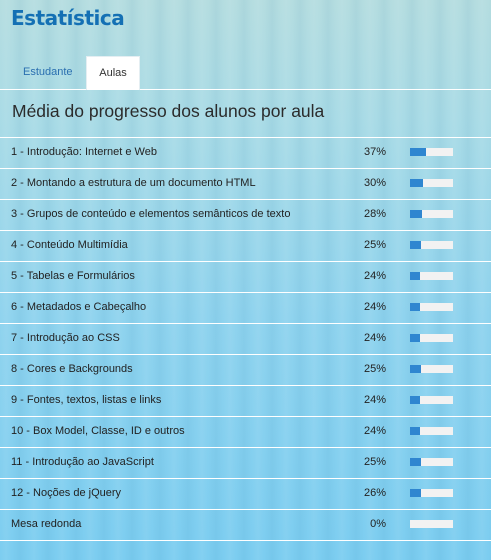  I want to click on lesson-name: 9 - Fontes, textos, listas e links, so click(86, 400).